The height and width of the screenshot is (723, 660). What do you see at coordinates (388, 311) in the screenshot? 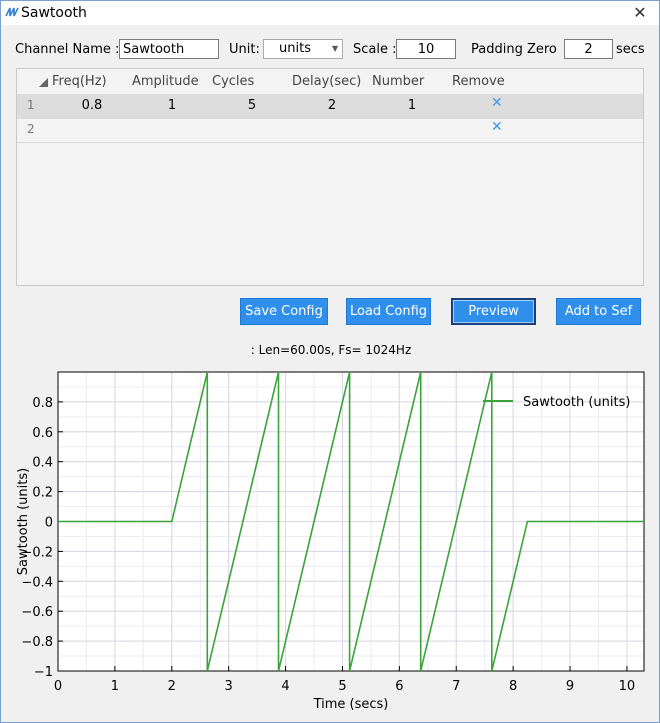
I see `load-config-button: Load Config` at bounding box center [388, 311].